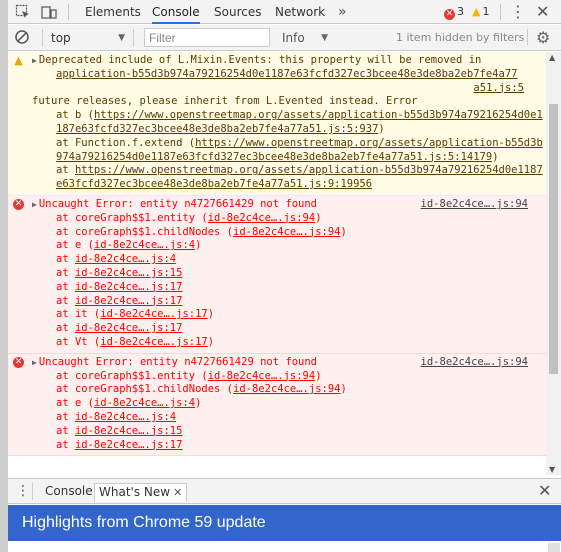 This screenshot has height=552, width=561. What do you see at coordinates (498, 88) in the screenshot?
I see `warning-source-link-end: a51.js:5` at bounding box center [498, 88].